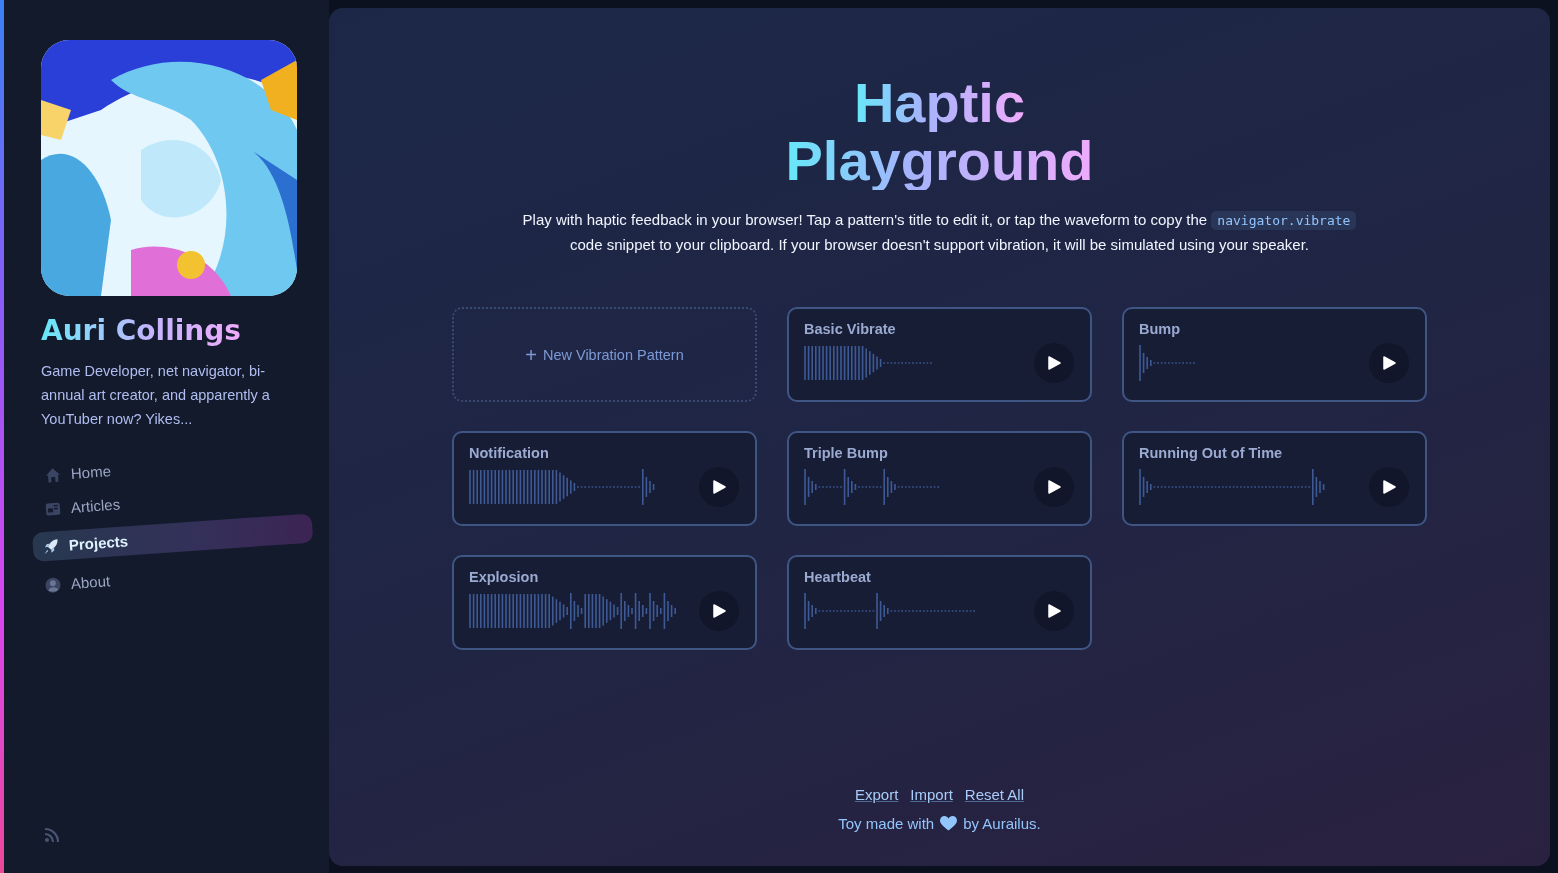 Image resolution: width=1558 pixels, height=873 pixels. I want to click on rss-icon, so click(52, 835).